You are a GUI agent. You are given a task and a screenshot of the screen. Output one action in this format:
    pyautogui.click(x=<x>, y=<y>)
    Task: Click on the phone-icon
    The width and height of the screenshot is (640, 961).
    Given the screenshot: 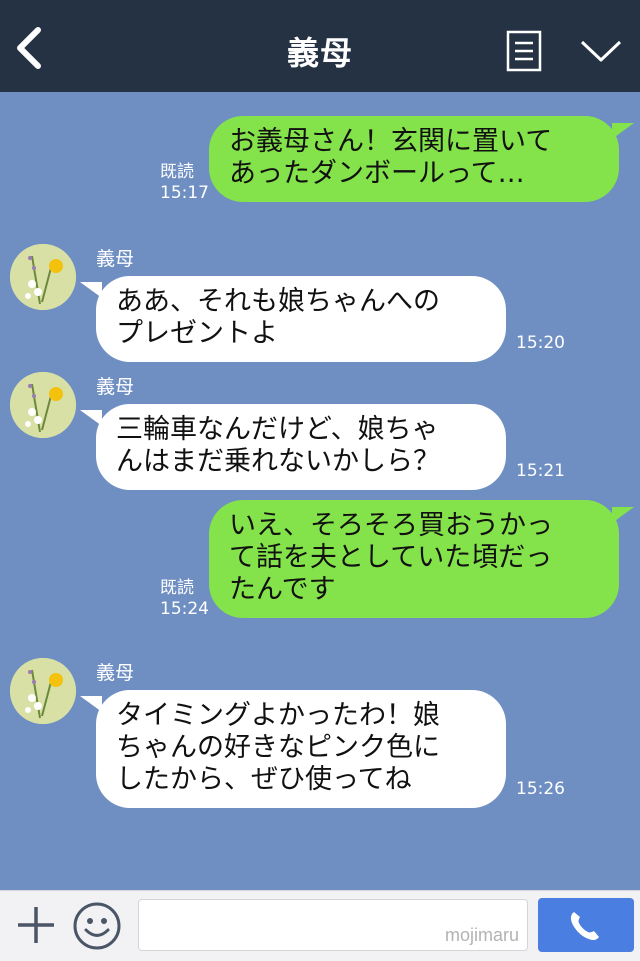 What is the action you would take?
    pyautogui.click(x=584, y=926)
    